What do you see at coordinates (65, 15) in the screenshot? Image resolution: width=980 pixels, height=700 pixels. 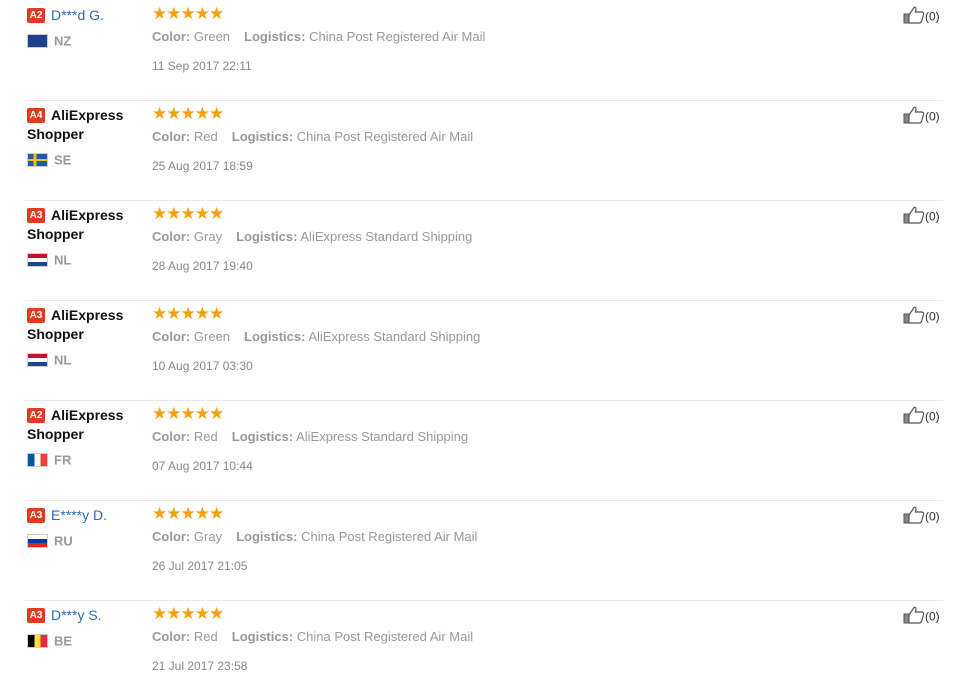 I see `reviewer-name: A2 D***d G.` at bounding box center [65, 15].